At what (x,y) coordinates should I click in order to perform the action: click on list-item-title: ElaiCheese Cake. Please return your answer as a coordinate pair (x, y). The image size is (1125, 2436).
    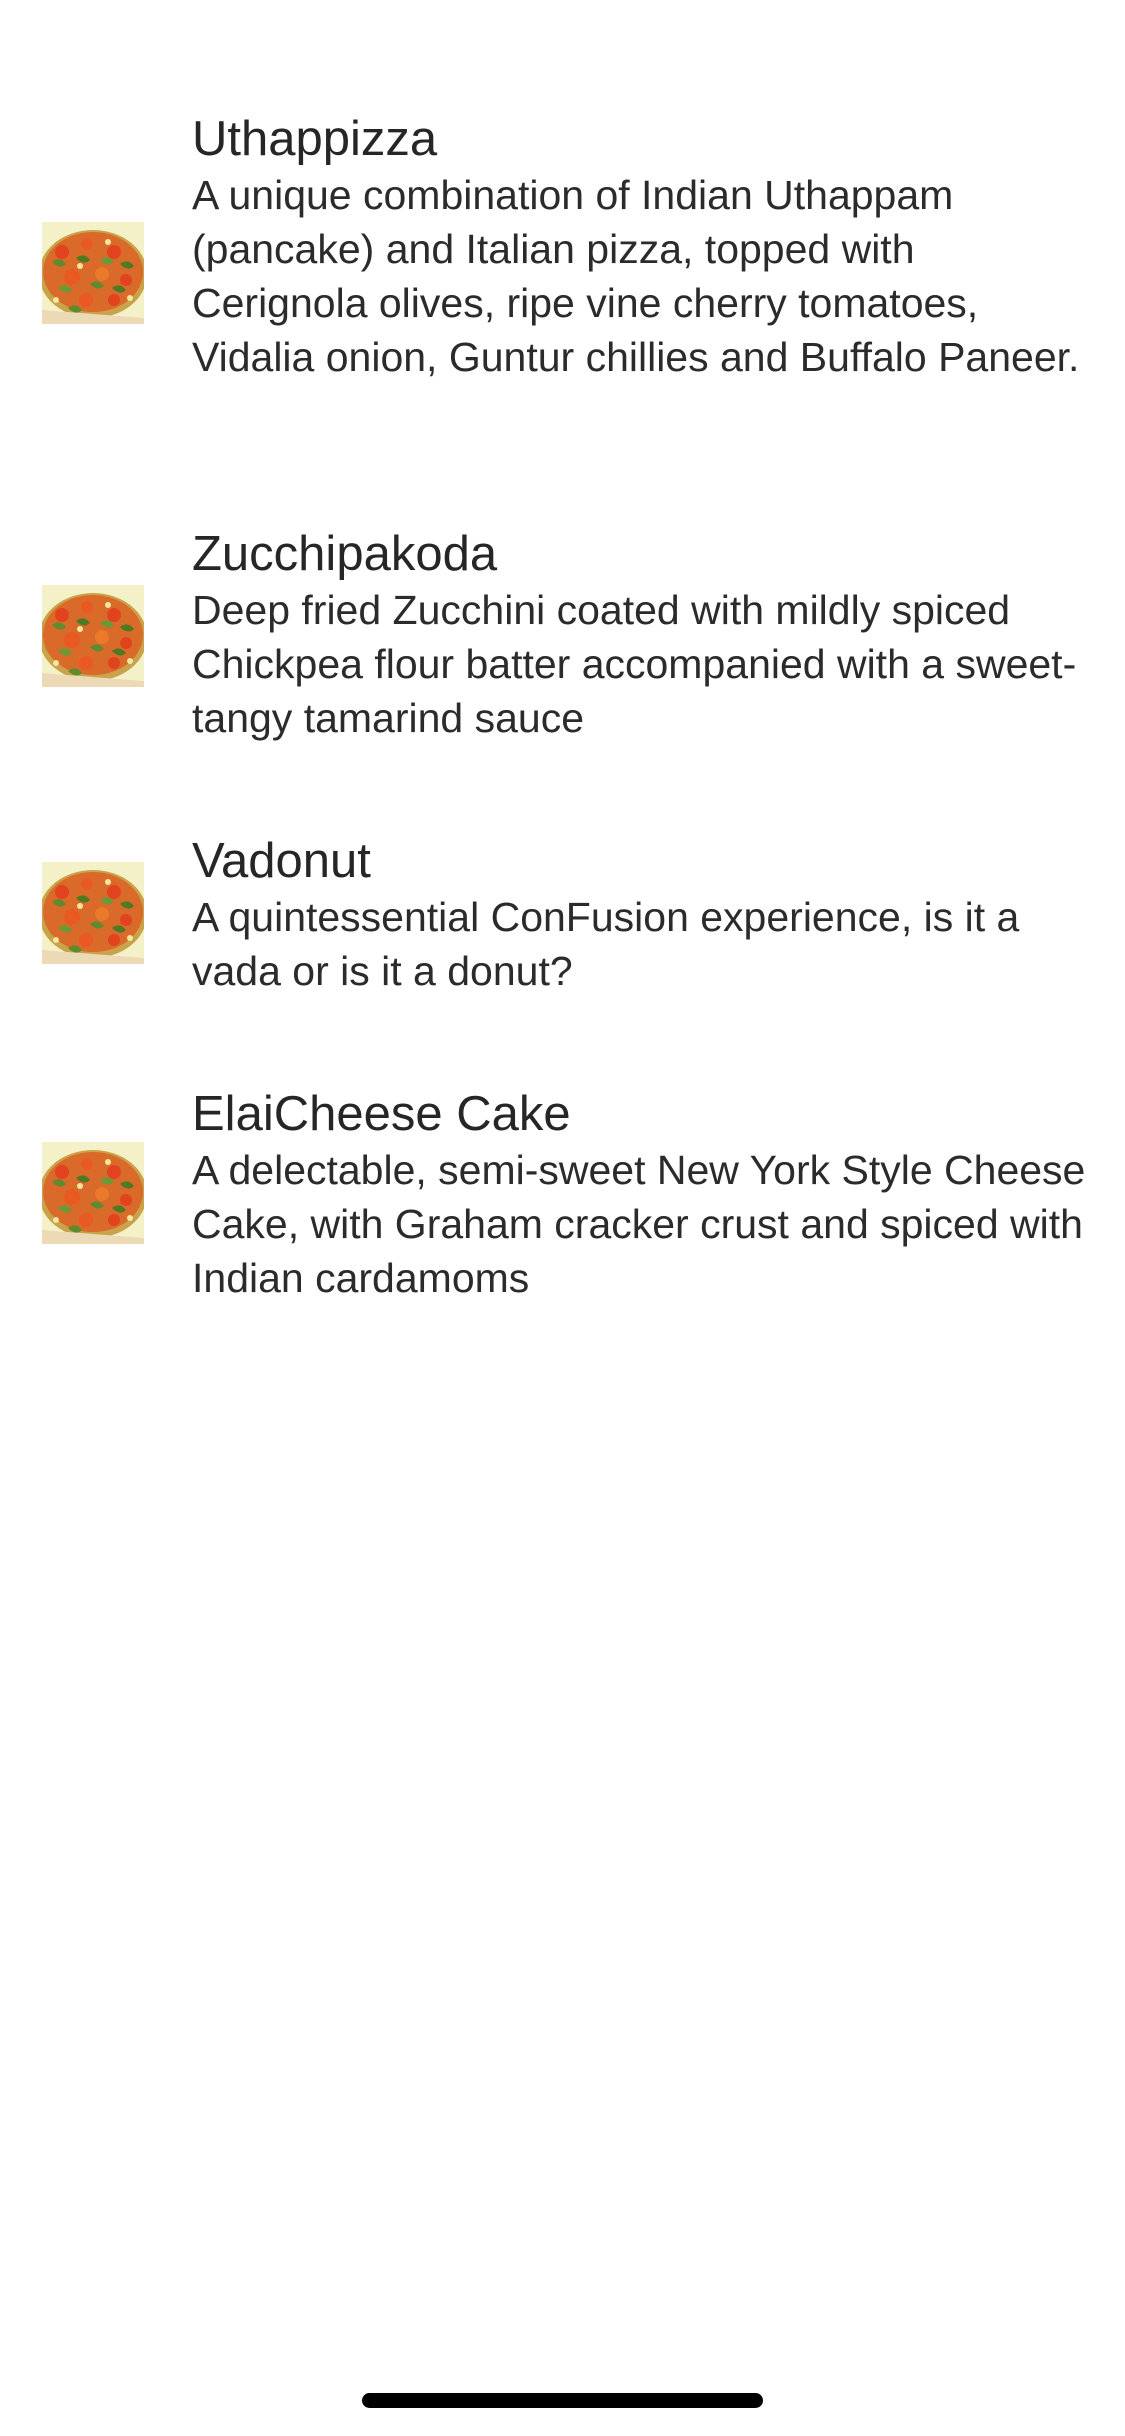
    Looking at the image, I should click on (381, 1114).